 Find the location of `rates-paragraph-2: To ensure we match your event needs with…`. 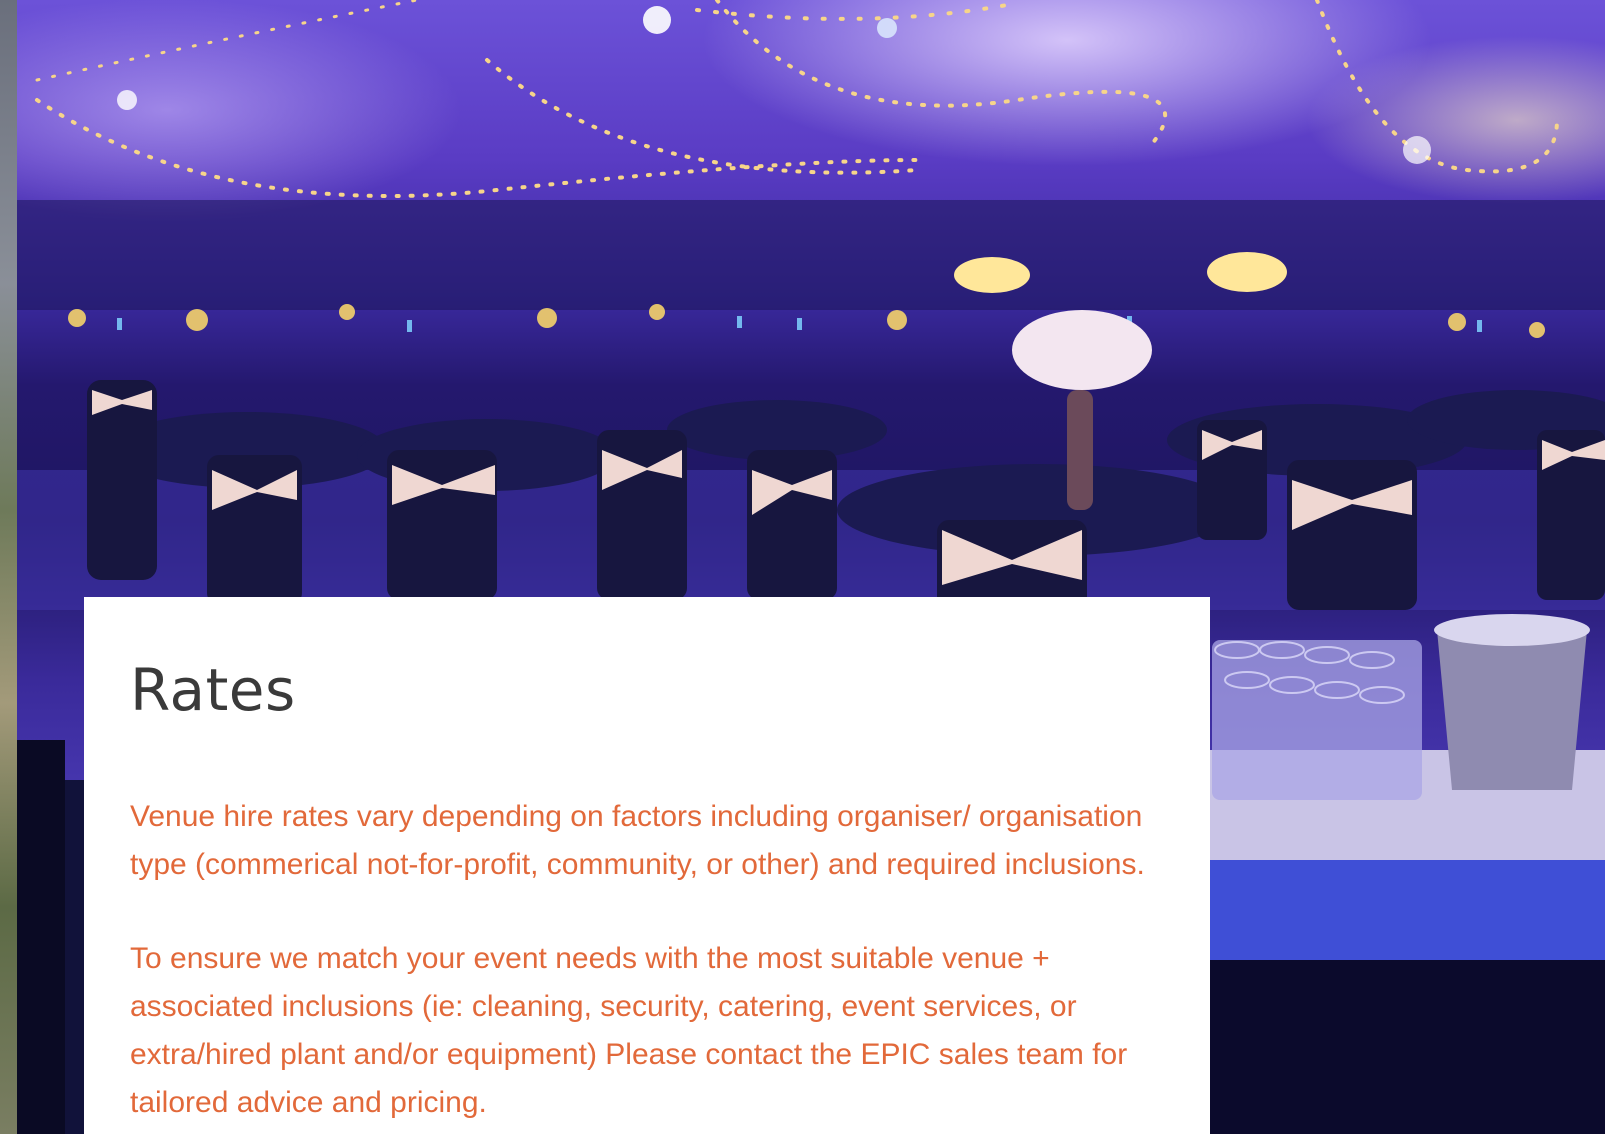

rates-paragraph-2: To ensure we match your event needs with… is located at coordinates (629, 1030).